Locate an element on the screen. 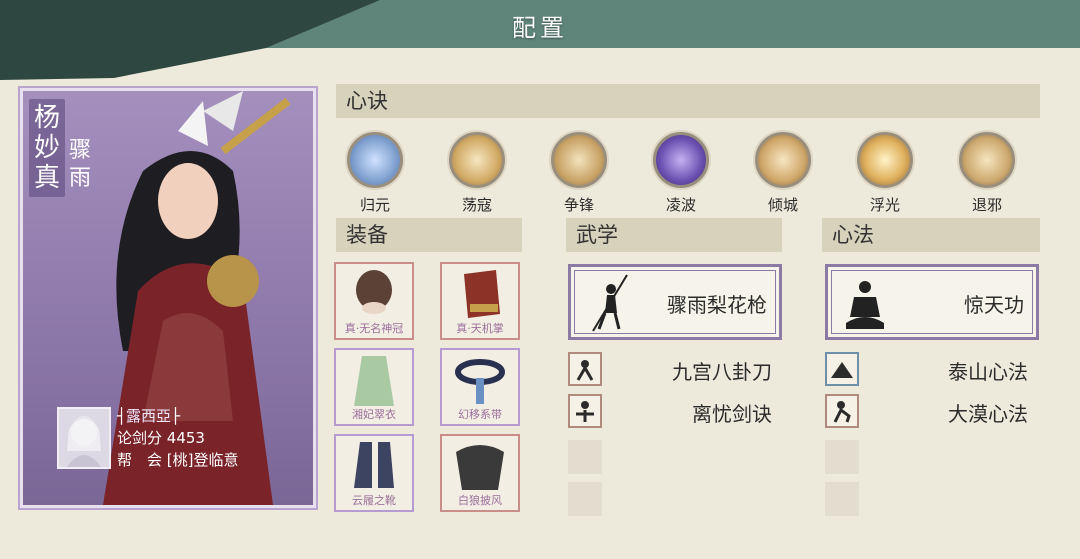 This screenshot has height=559, width=1080. cloak-icon is located at coordinates (480, 467).